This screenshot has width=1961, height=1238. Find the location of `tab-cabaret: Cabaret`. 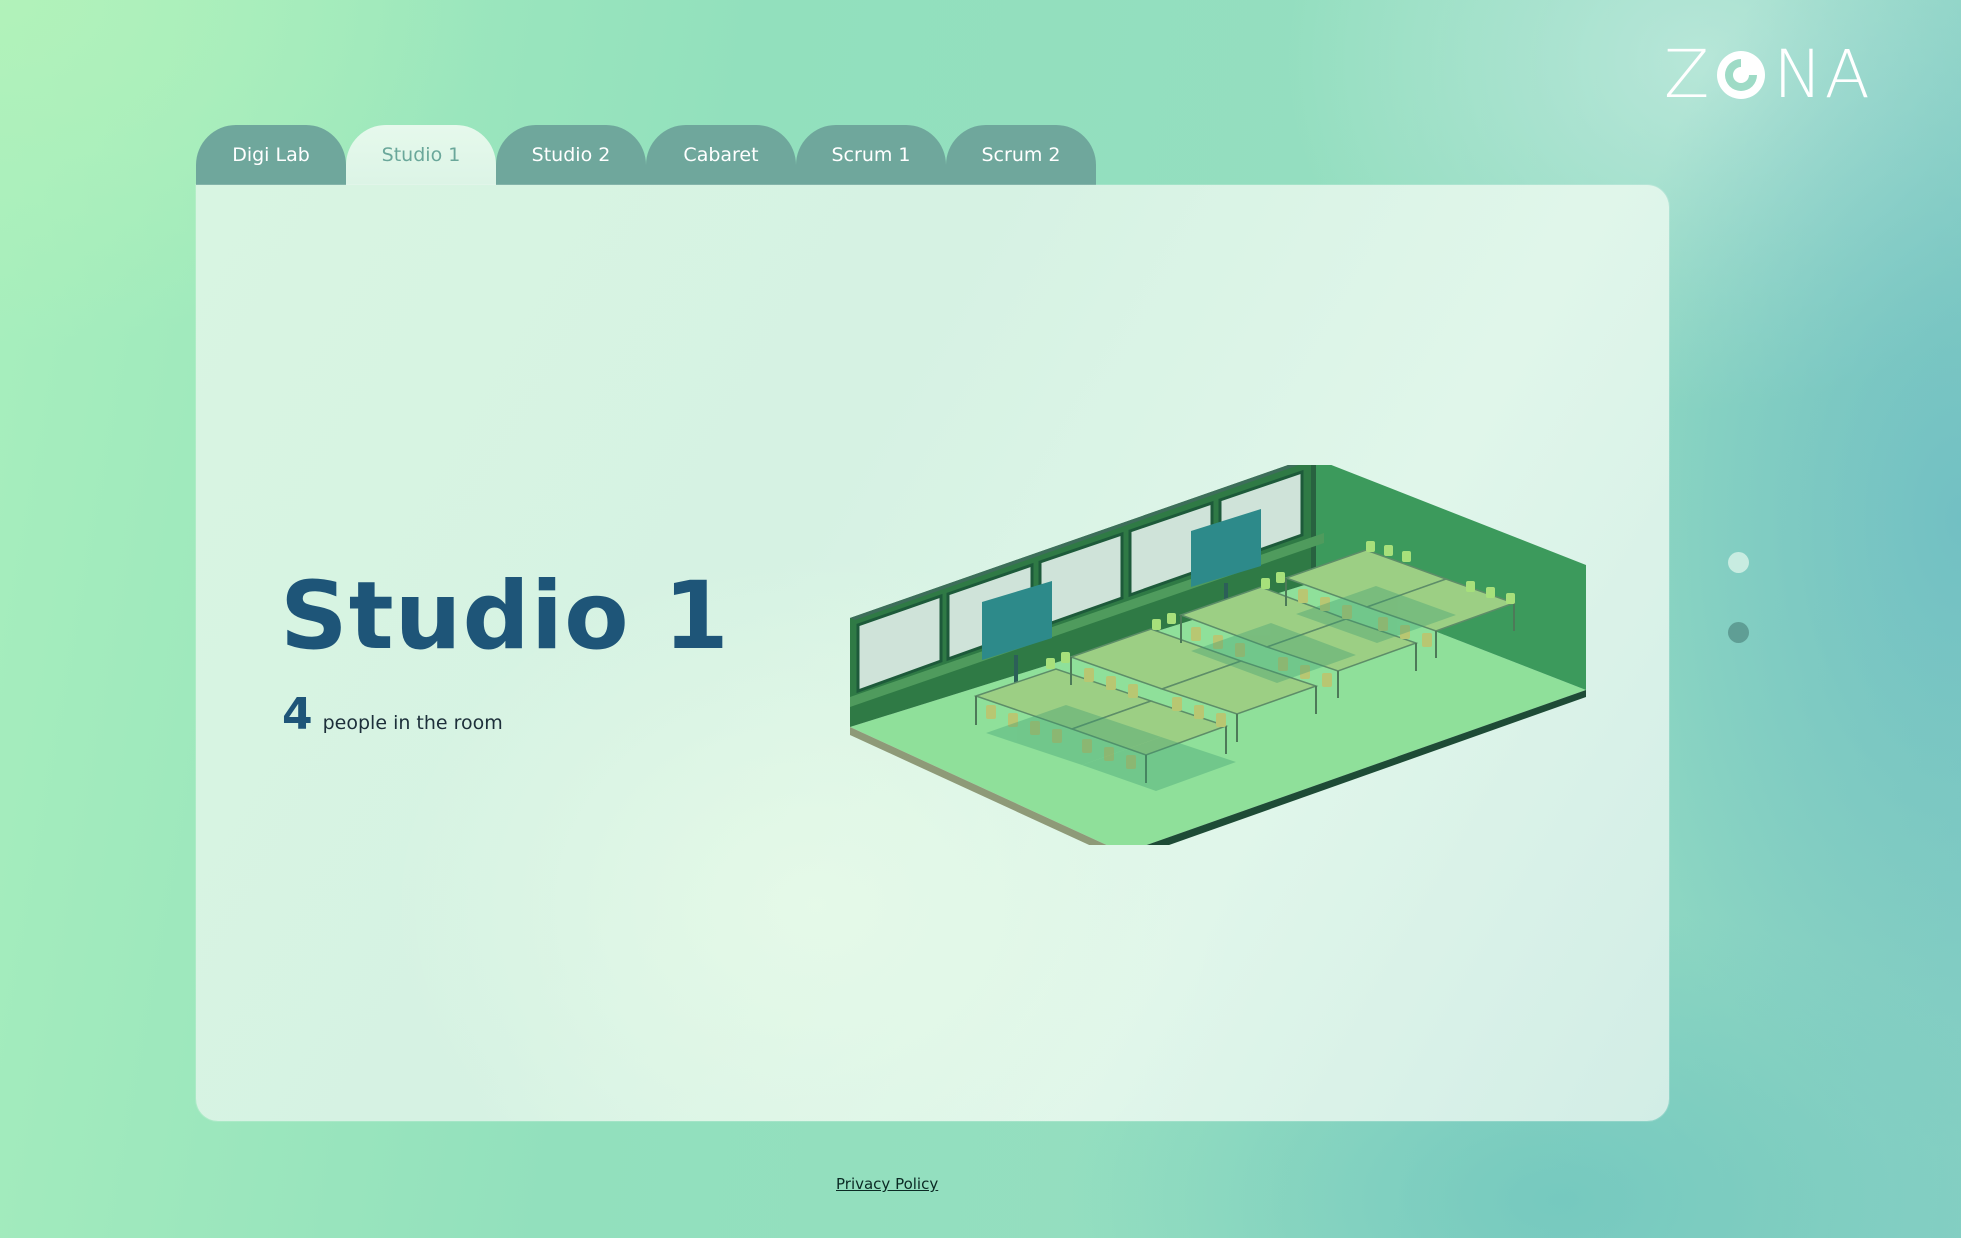

tab-cabaret: Cabaret is located at coordinates (721, 155).